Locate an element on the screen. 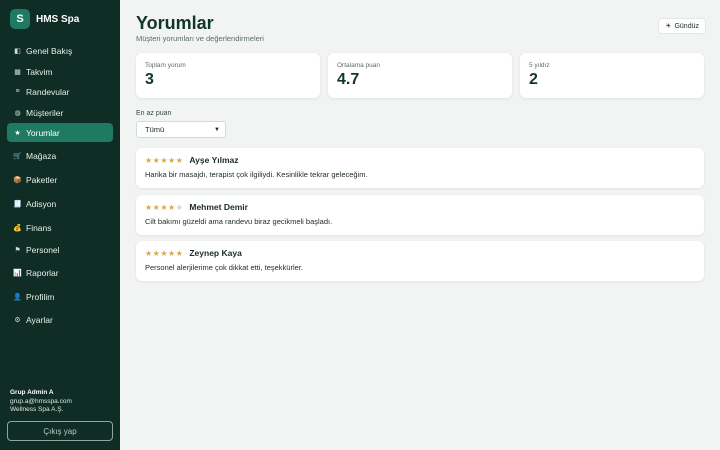 The image size is (720, 450). sidebar-item-9: 💰 Finans is located at coordinates (60, 227).